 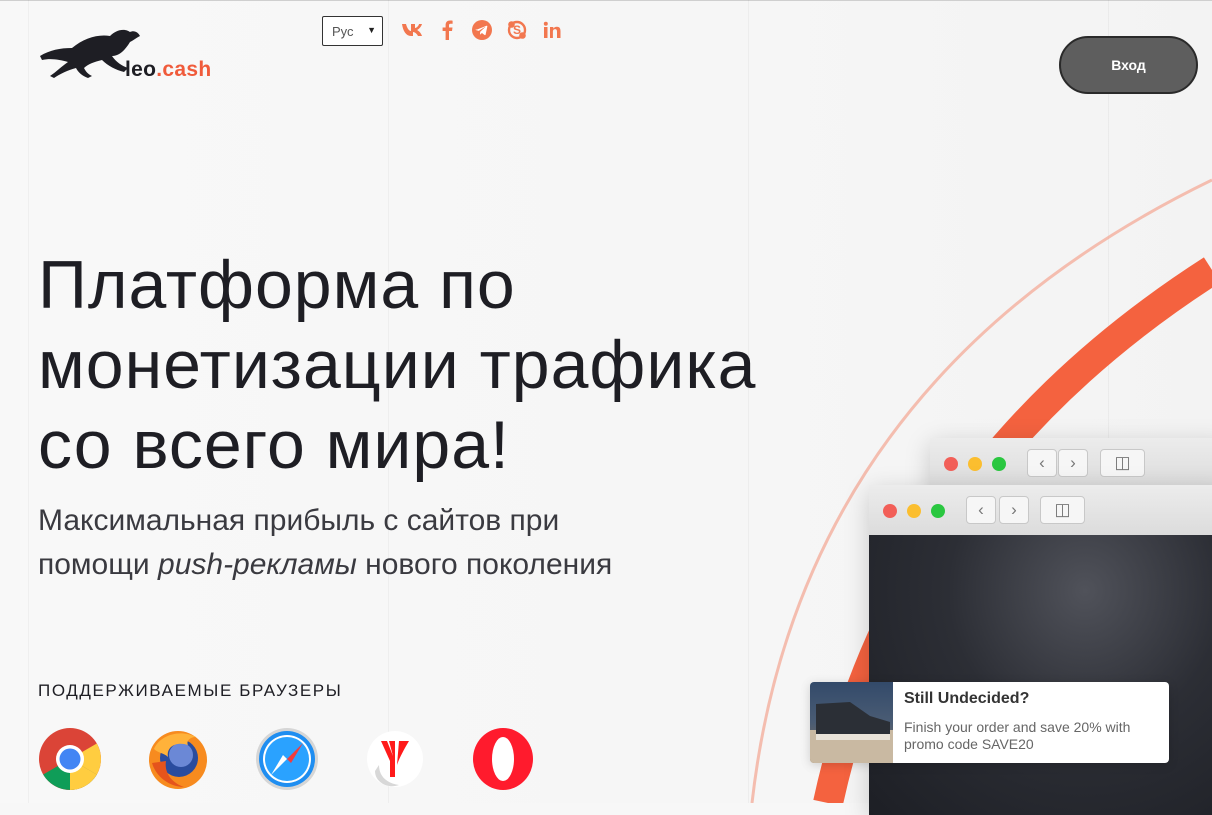 I want to click on chrome-icon, so click(x=70, y=759).